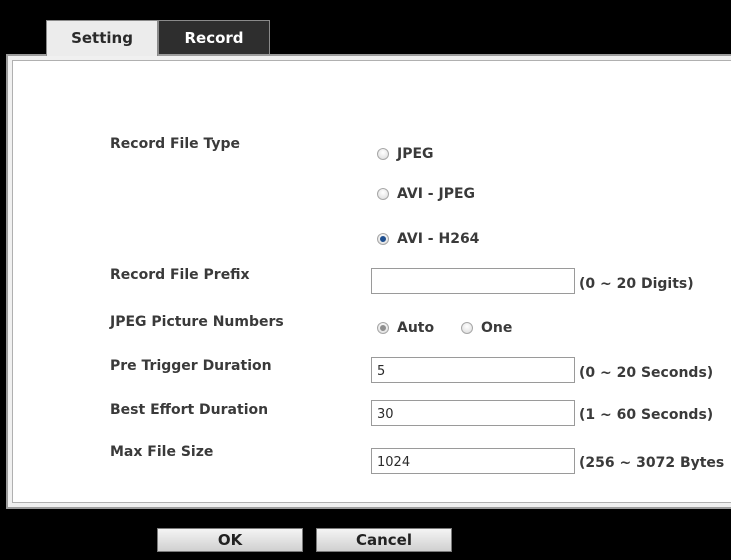 This screenshot has width=731, height=560. Describe the element at coordinates (180, 275) in the screenshot. I see `record-file-prefix-label: Record File Prefix` at that location.